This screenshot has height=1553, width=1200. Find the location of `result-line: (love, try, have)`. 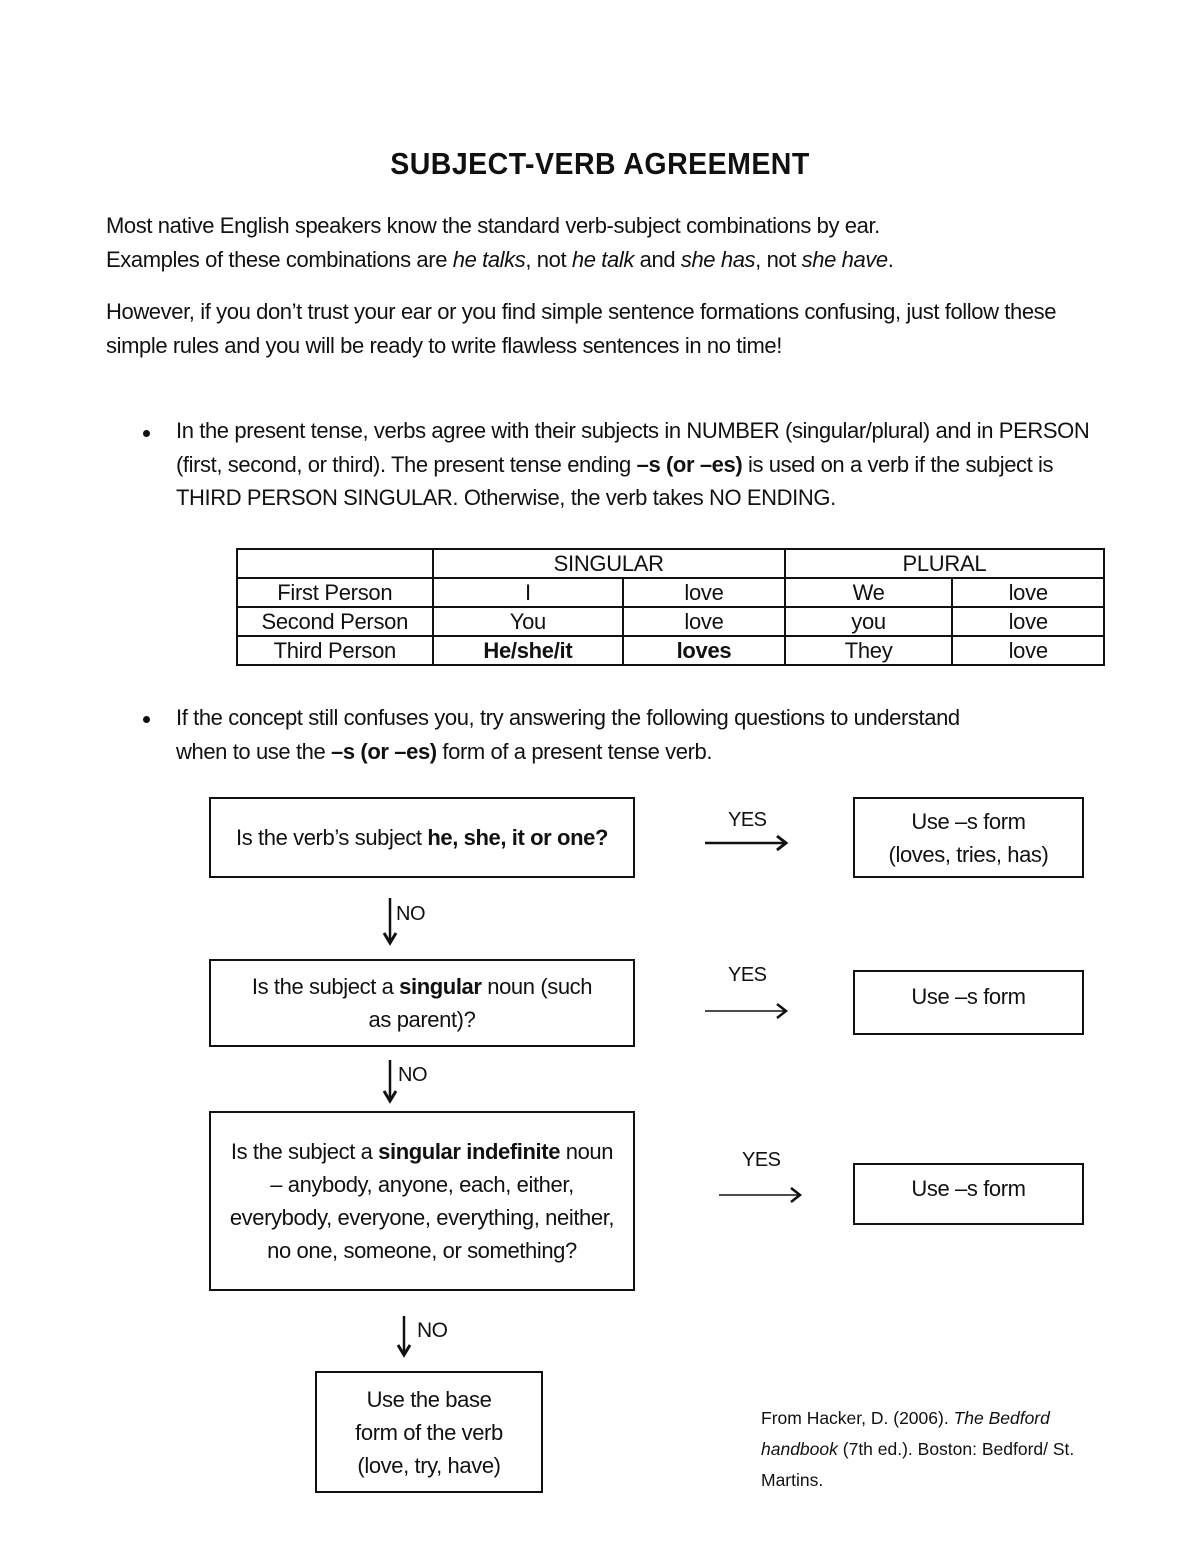

result-line: (love, try, have) is located at coordinates (429, 1465).